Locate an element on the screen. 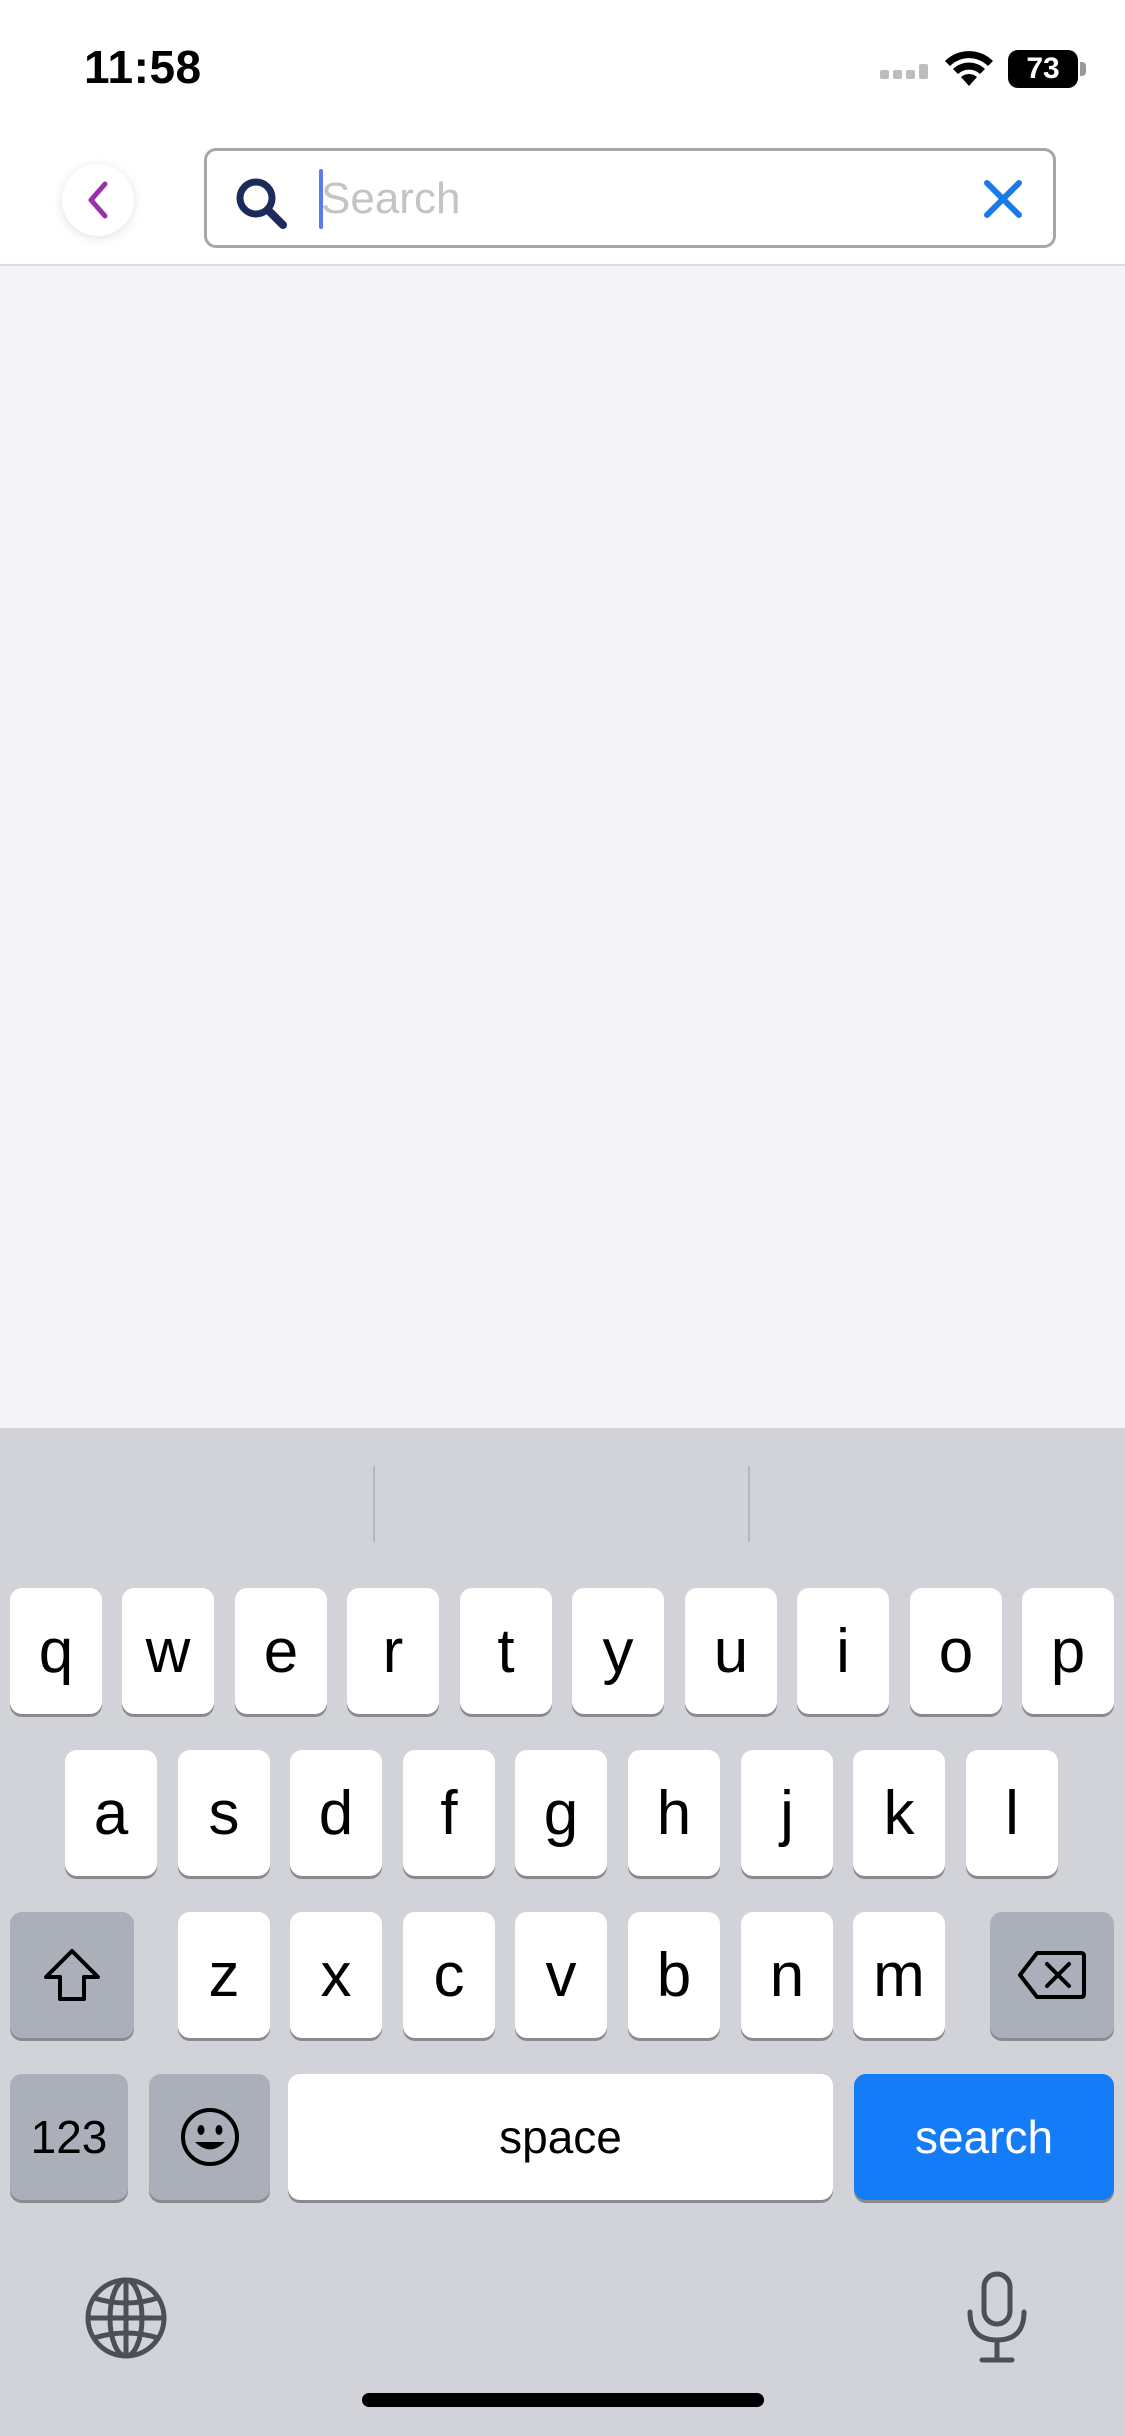 Image resolution: width=1125 pixels, height=2436 pixels. back-chevron-icon is located at coordinates (98, 200).